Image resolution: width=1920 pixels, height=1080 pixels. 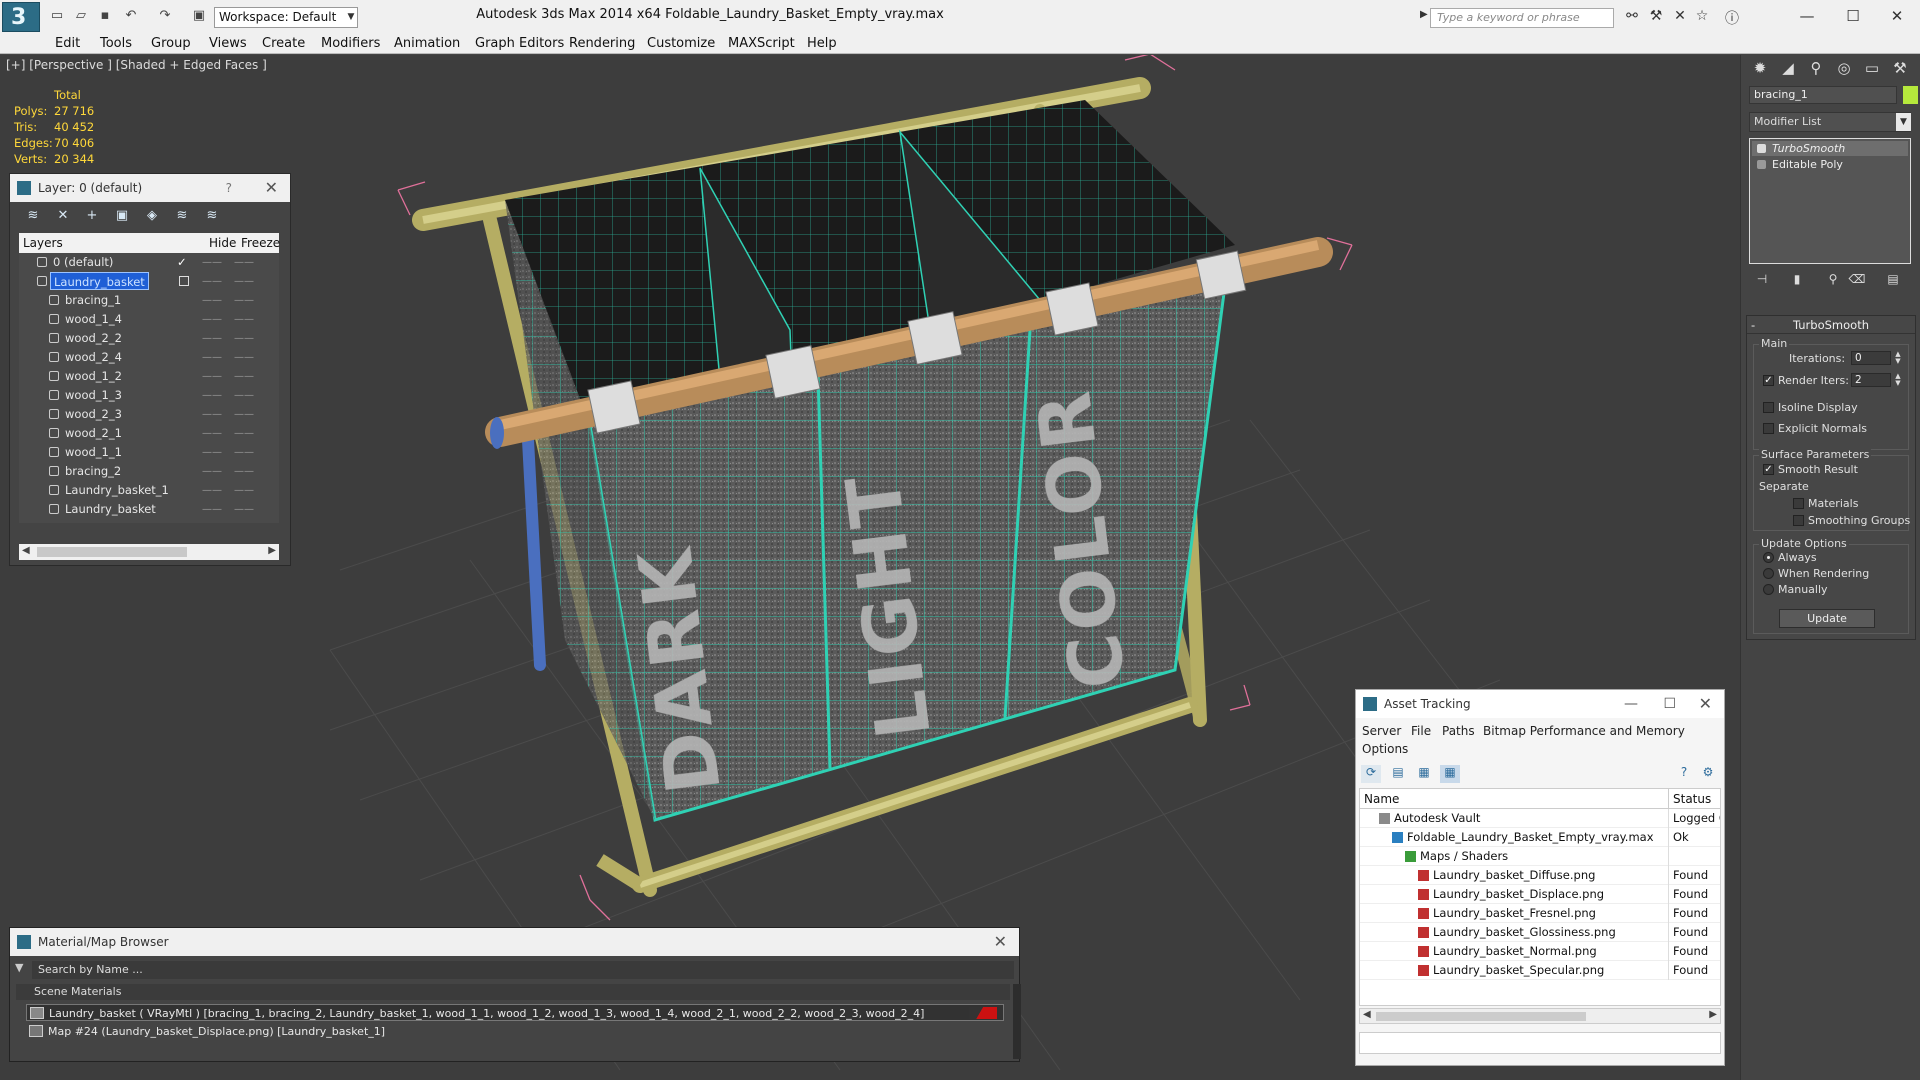 What do you see at coordinates (1381, 799) in the screenshot?
I see `col-name: Name` at bounding box center [1381, 799].